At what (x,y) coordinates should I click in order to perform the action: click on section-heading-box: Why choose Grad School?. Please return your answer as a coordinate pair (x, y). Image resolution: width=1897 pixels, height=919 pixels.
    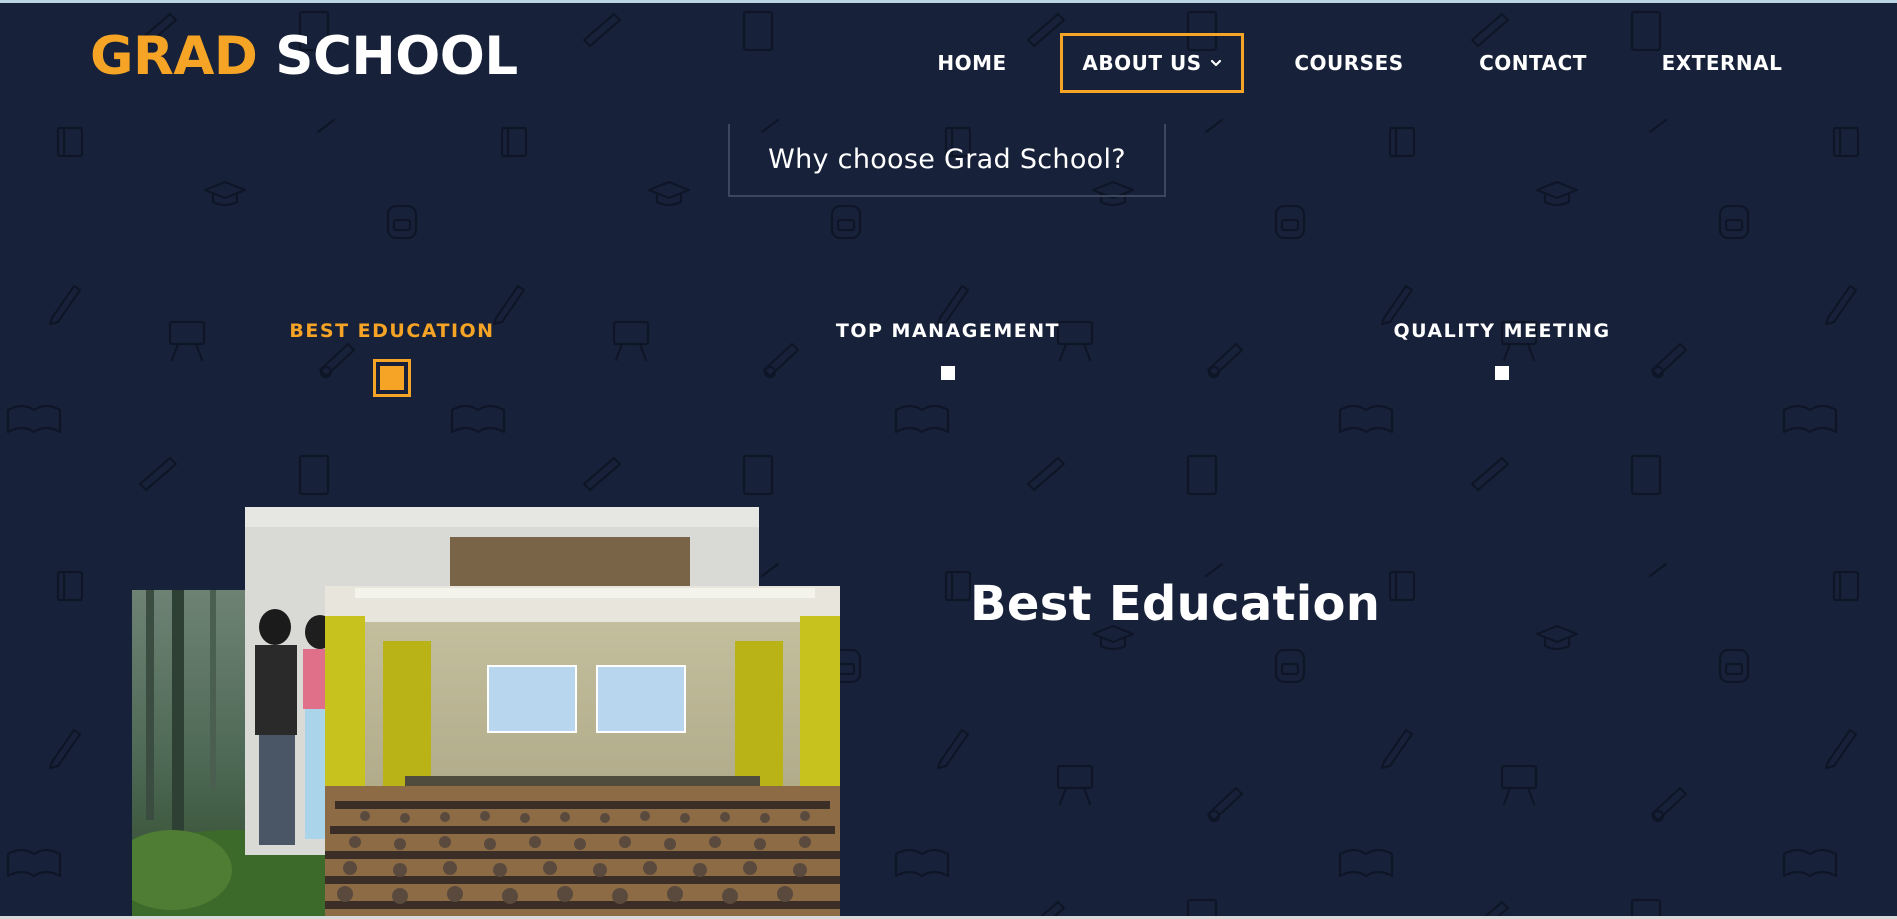
    Looking at the image, I should click on (947, 160).